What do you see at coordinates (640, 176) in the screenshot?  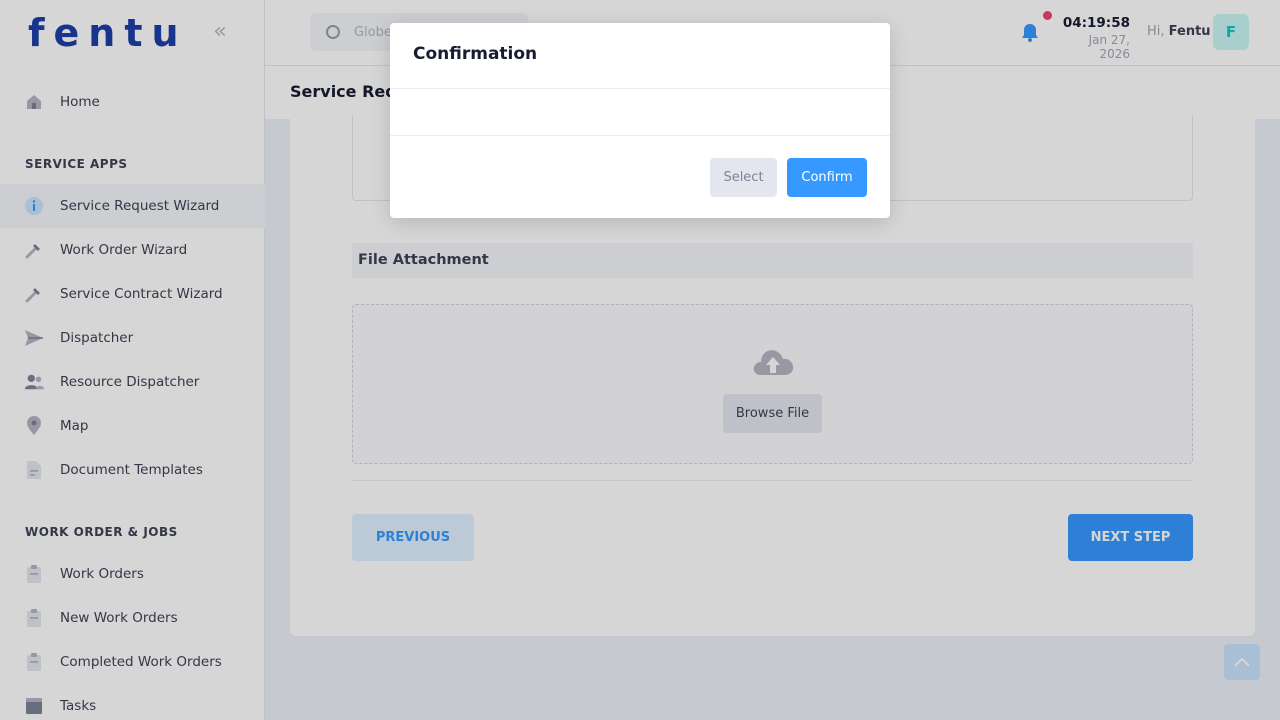 I see `modal-footer: Select Confirm` at bounding box center [640, 176].